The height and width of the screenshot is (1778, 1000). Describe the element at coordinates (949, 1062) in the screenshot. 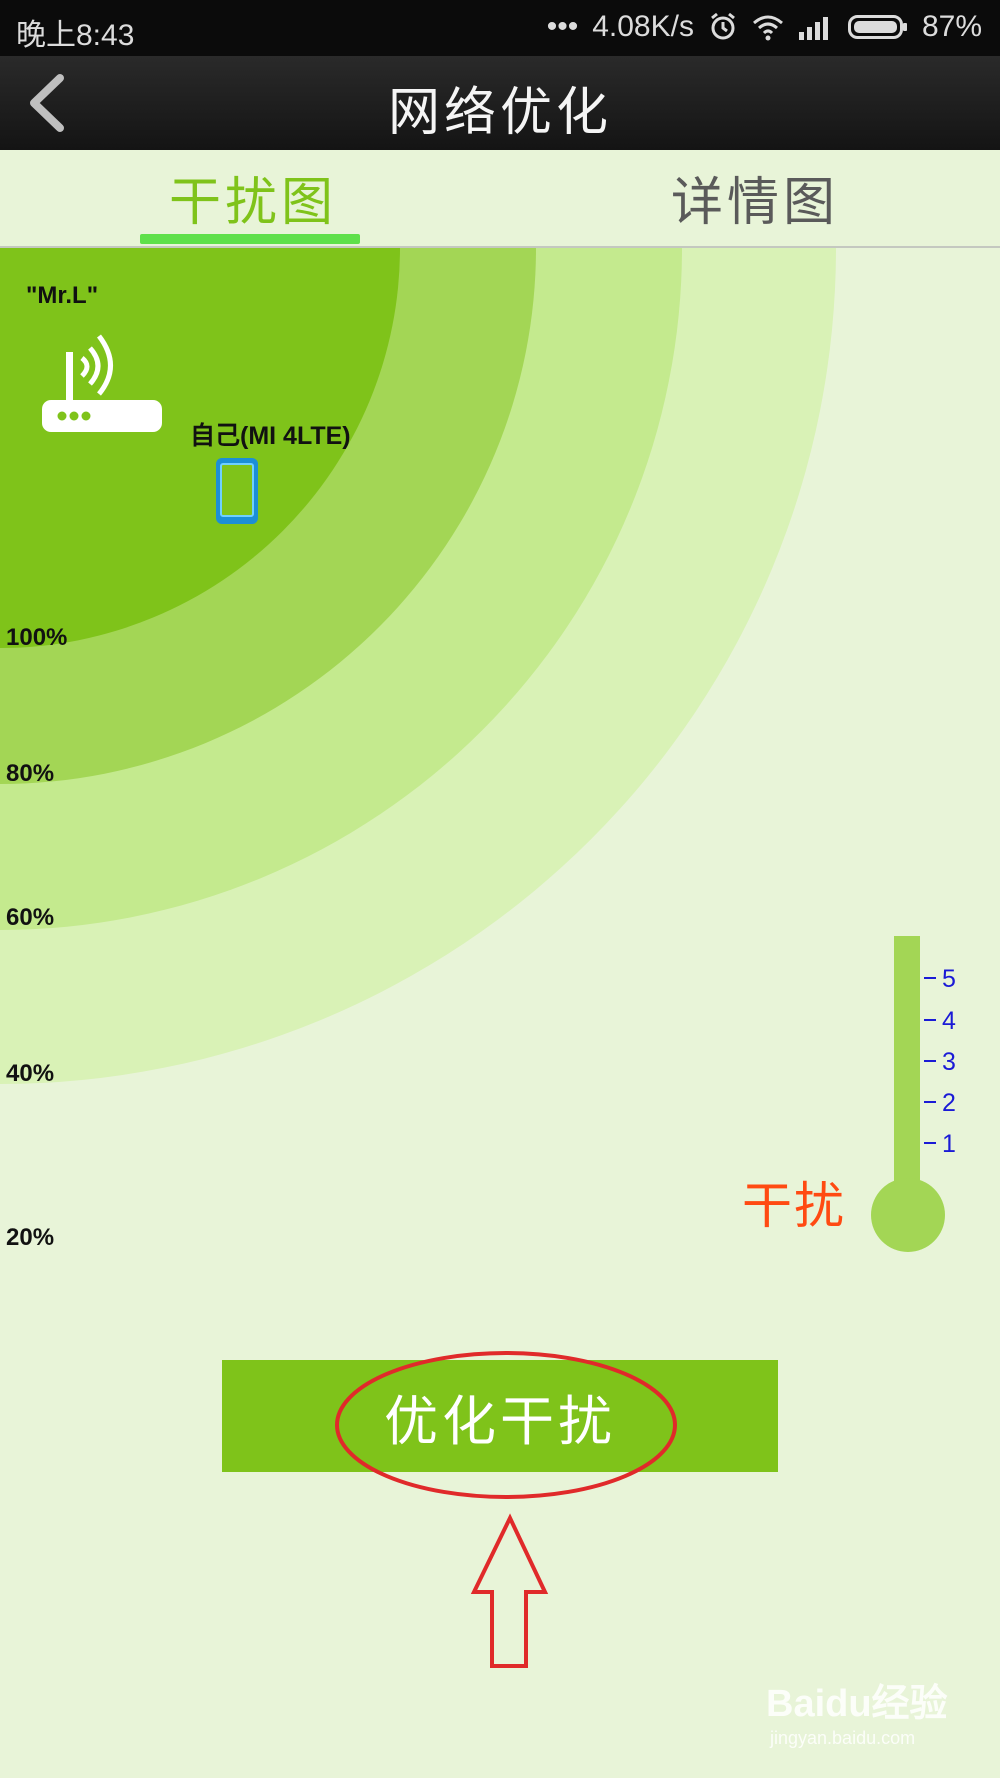

I see `scale-tick-3: 3` at that location.